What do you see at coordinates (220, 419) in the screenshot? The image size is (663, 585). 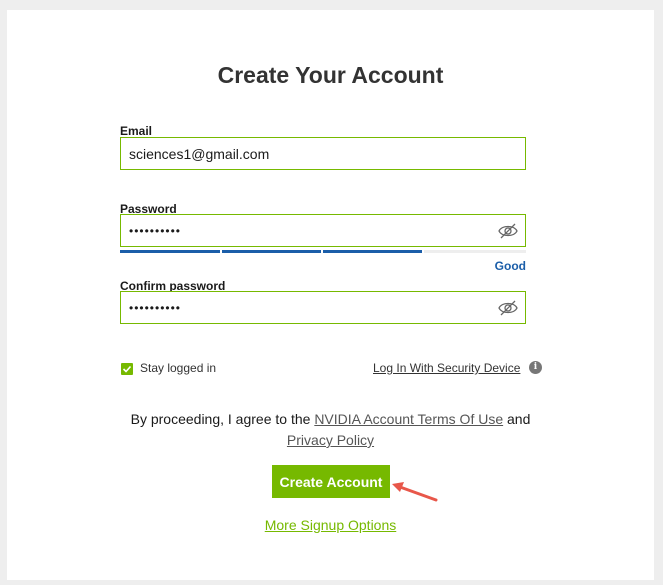 I see `terms-prefix: By proceeding, I agree to the` at bounding box center [220, 419].